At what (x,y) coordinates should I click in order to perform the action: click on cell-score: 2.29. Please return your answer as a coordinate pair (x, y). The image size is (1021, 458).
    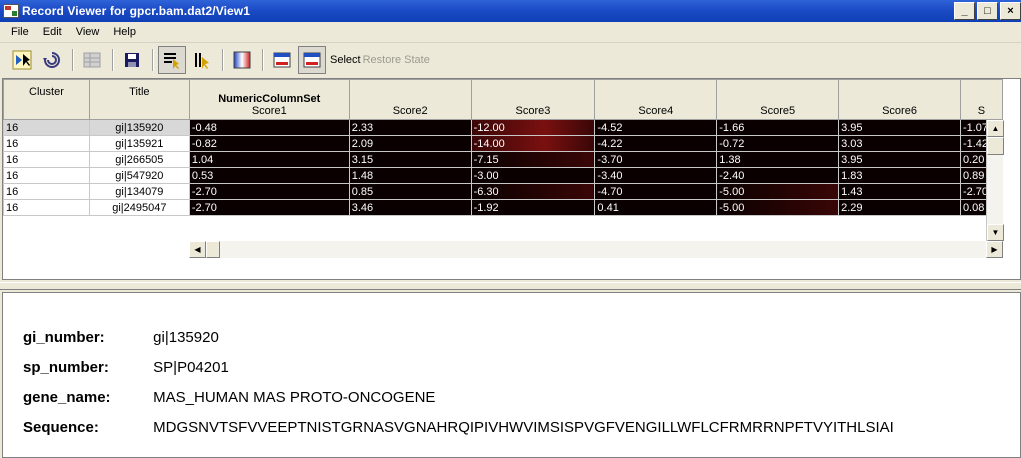
    Looking at the image, I should click on (899, 207).